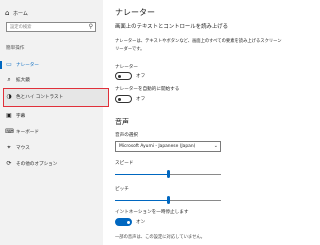 The height and width of the screenshot is (245, 320). I want to click on search-icon: ⚲, so click(91, 27).